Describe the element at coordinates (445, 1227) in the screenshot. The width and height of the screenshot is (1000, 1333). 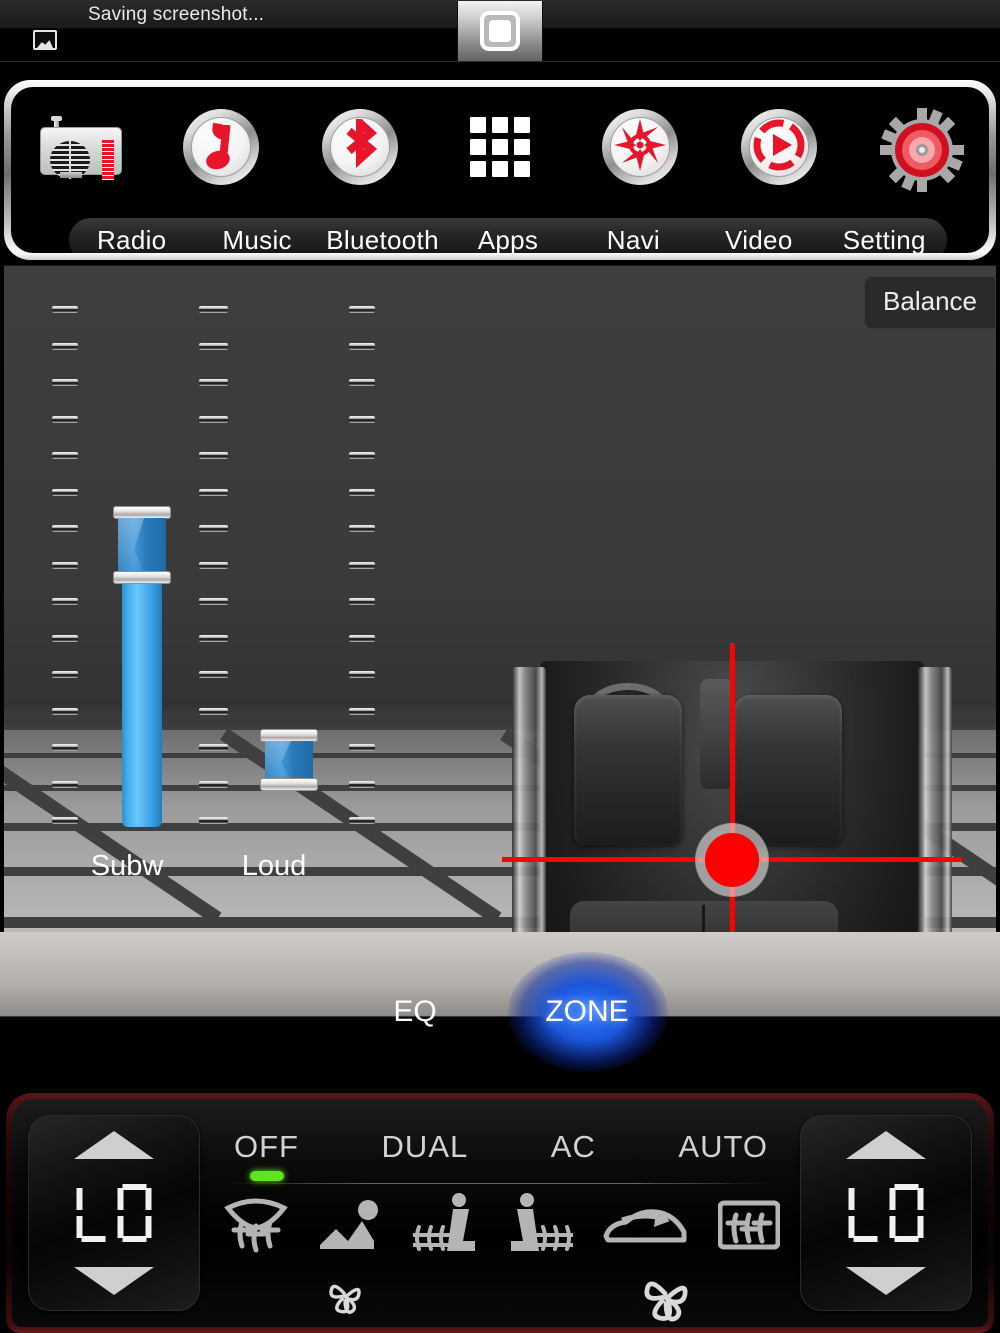
I see `heated-seat-left-icon` at that location.